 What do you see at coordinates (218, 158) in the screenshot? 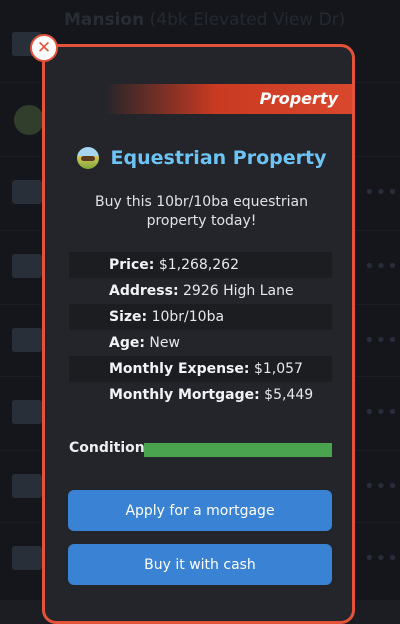
I see `modal-title: Equestrian Property` at bounding box center [218, 158].